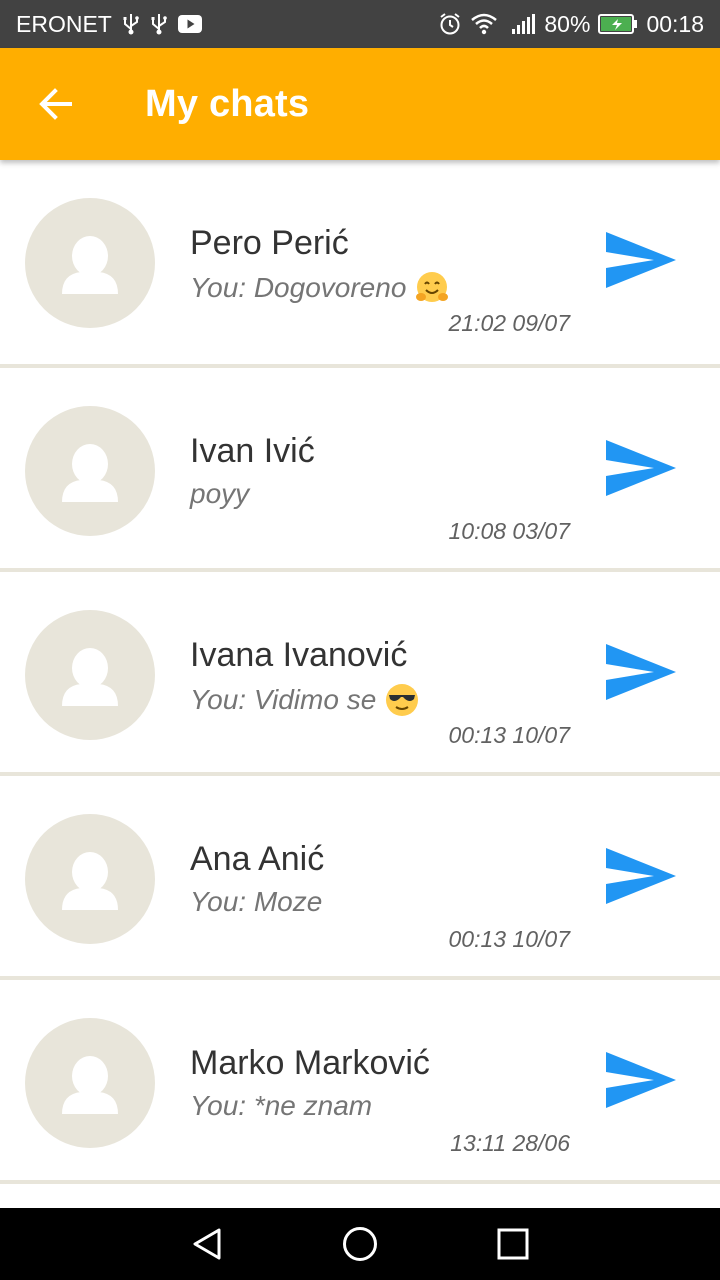 Image resolution: width=720 pixels, height=1280 pixels. What do you see at coordinates (509, 531) in the screenshot?
I see `chat-timestamp: 10:08 03/07` at bounding box center [509, 531].